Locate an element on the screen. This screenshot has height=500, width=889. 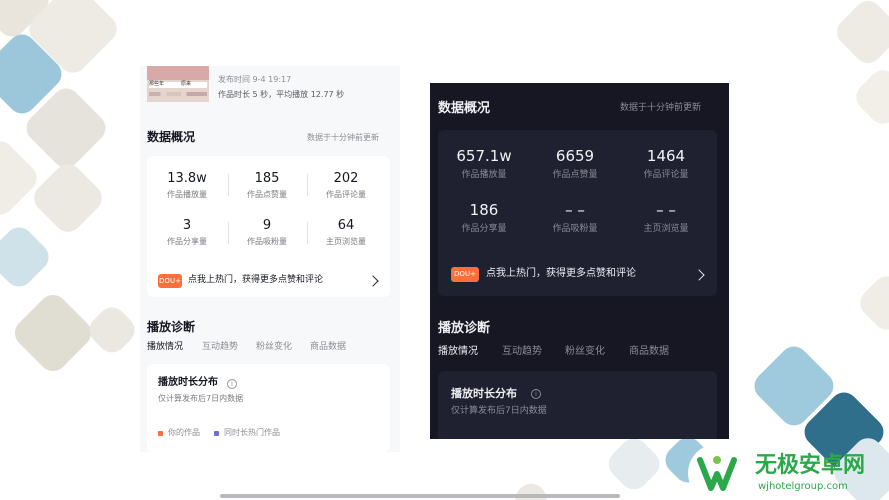
thumbnail-label: 那些年 is located at coordinates (157, 84).